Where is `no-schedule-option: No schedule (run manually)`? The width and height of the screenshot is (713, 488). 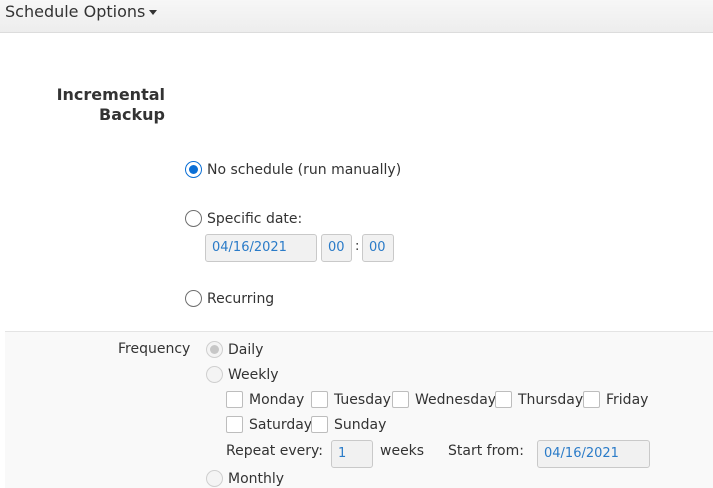
no-schedule-option: No schedule (run manually) is located at coordinates (293, 169).